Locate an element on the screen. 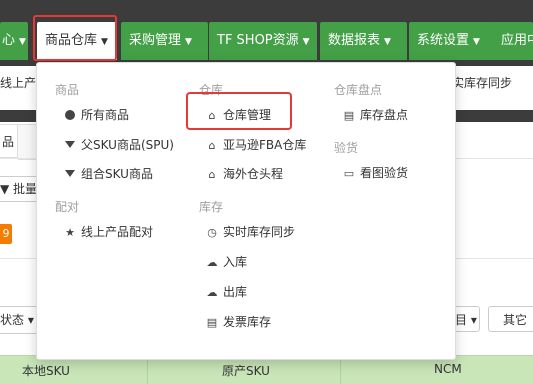 Image resolution: width=533 pixels, height=384 pixels. menu-item-label: 发票库存 is located at coordinates (247, 322).